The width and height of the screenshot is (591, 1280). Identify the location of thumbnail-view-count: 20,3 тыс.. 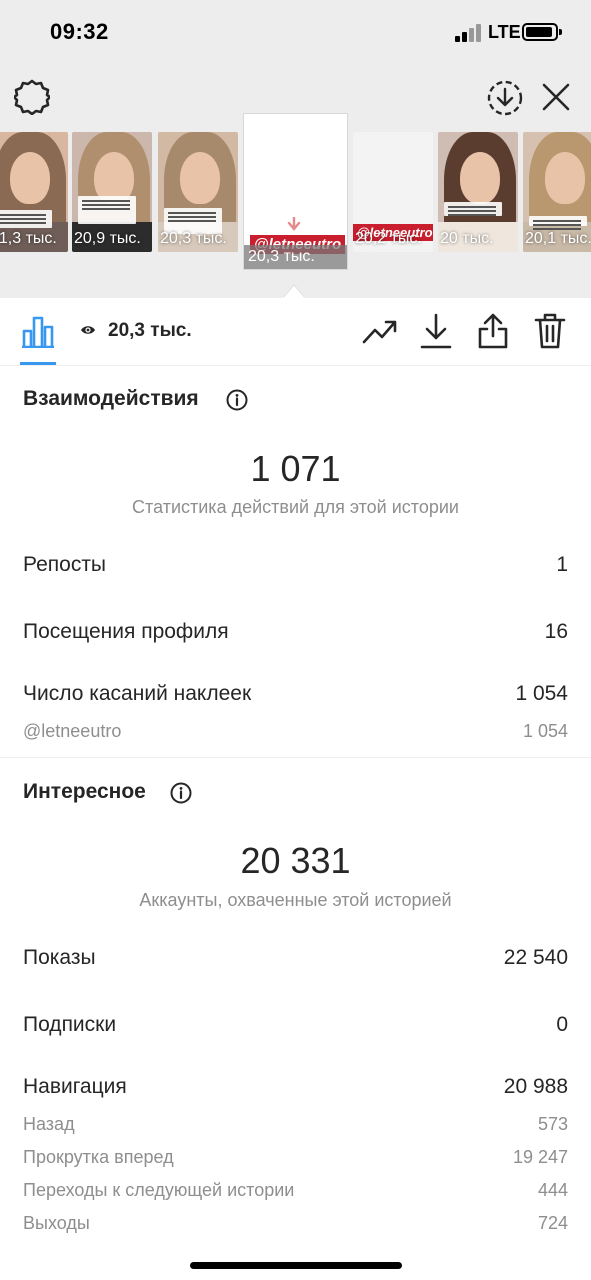
(193, 238).